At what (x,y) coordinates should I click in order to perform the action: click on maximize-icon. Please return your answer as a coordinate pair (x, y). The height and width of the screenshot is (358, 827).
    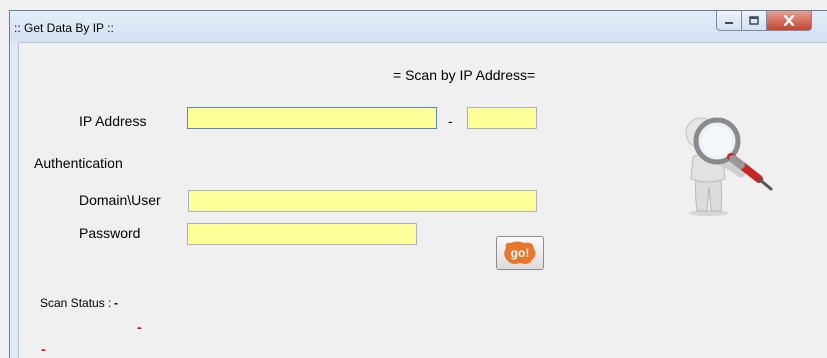
    Looking at the image, I should click on (754, 20).